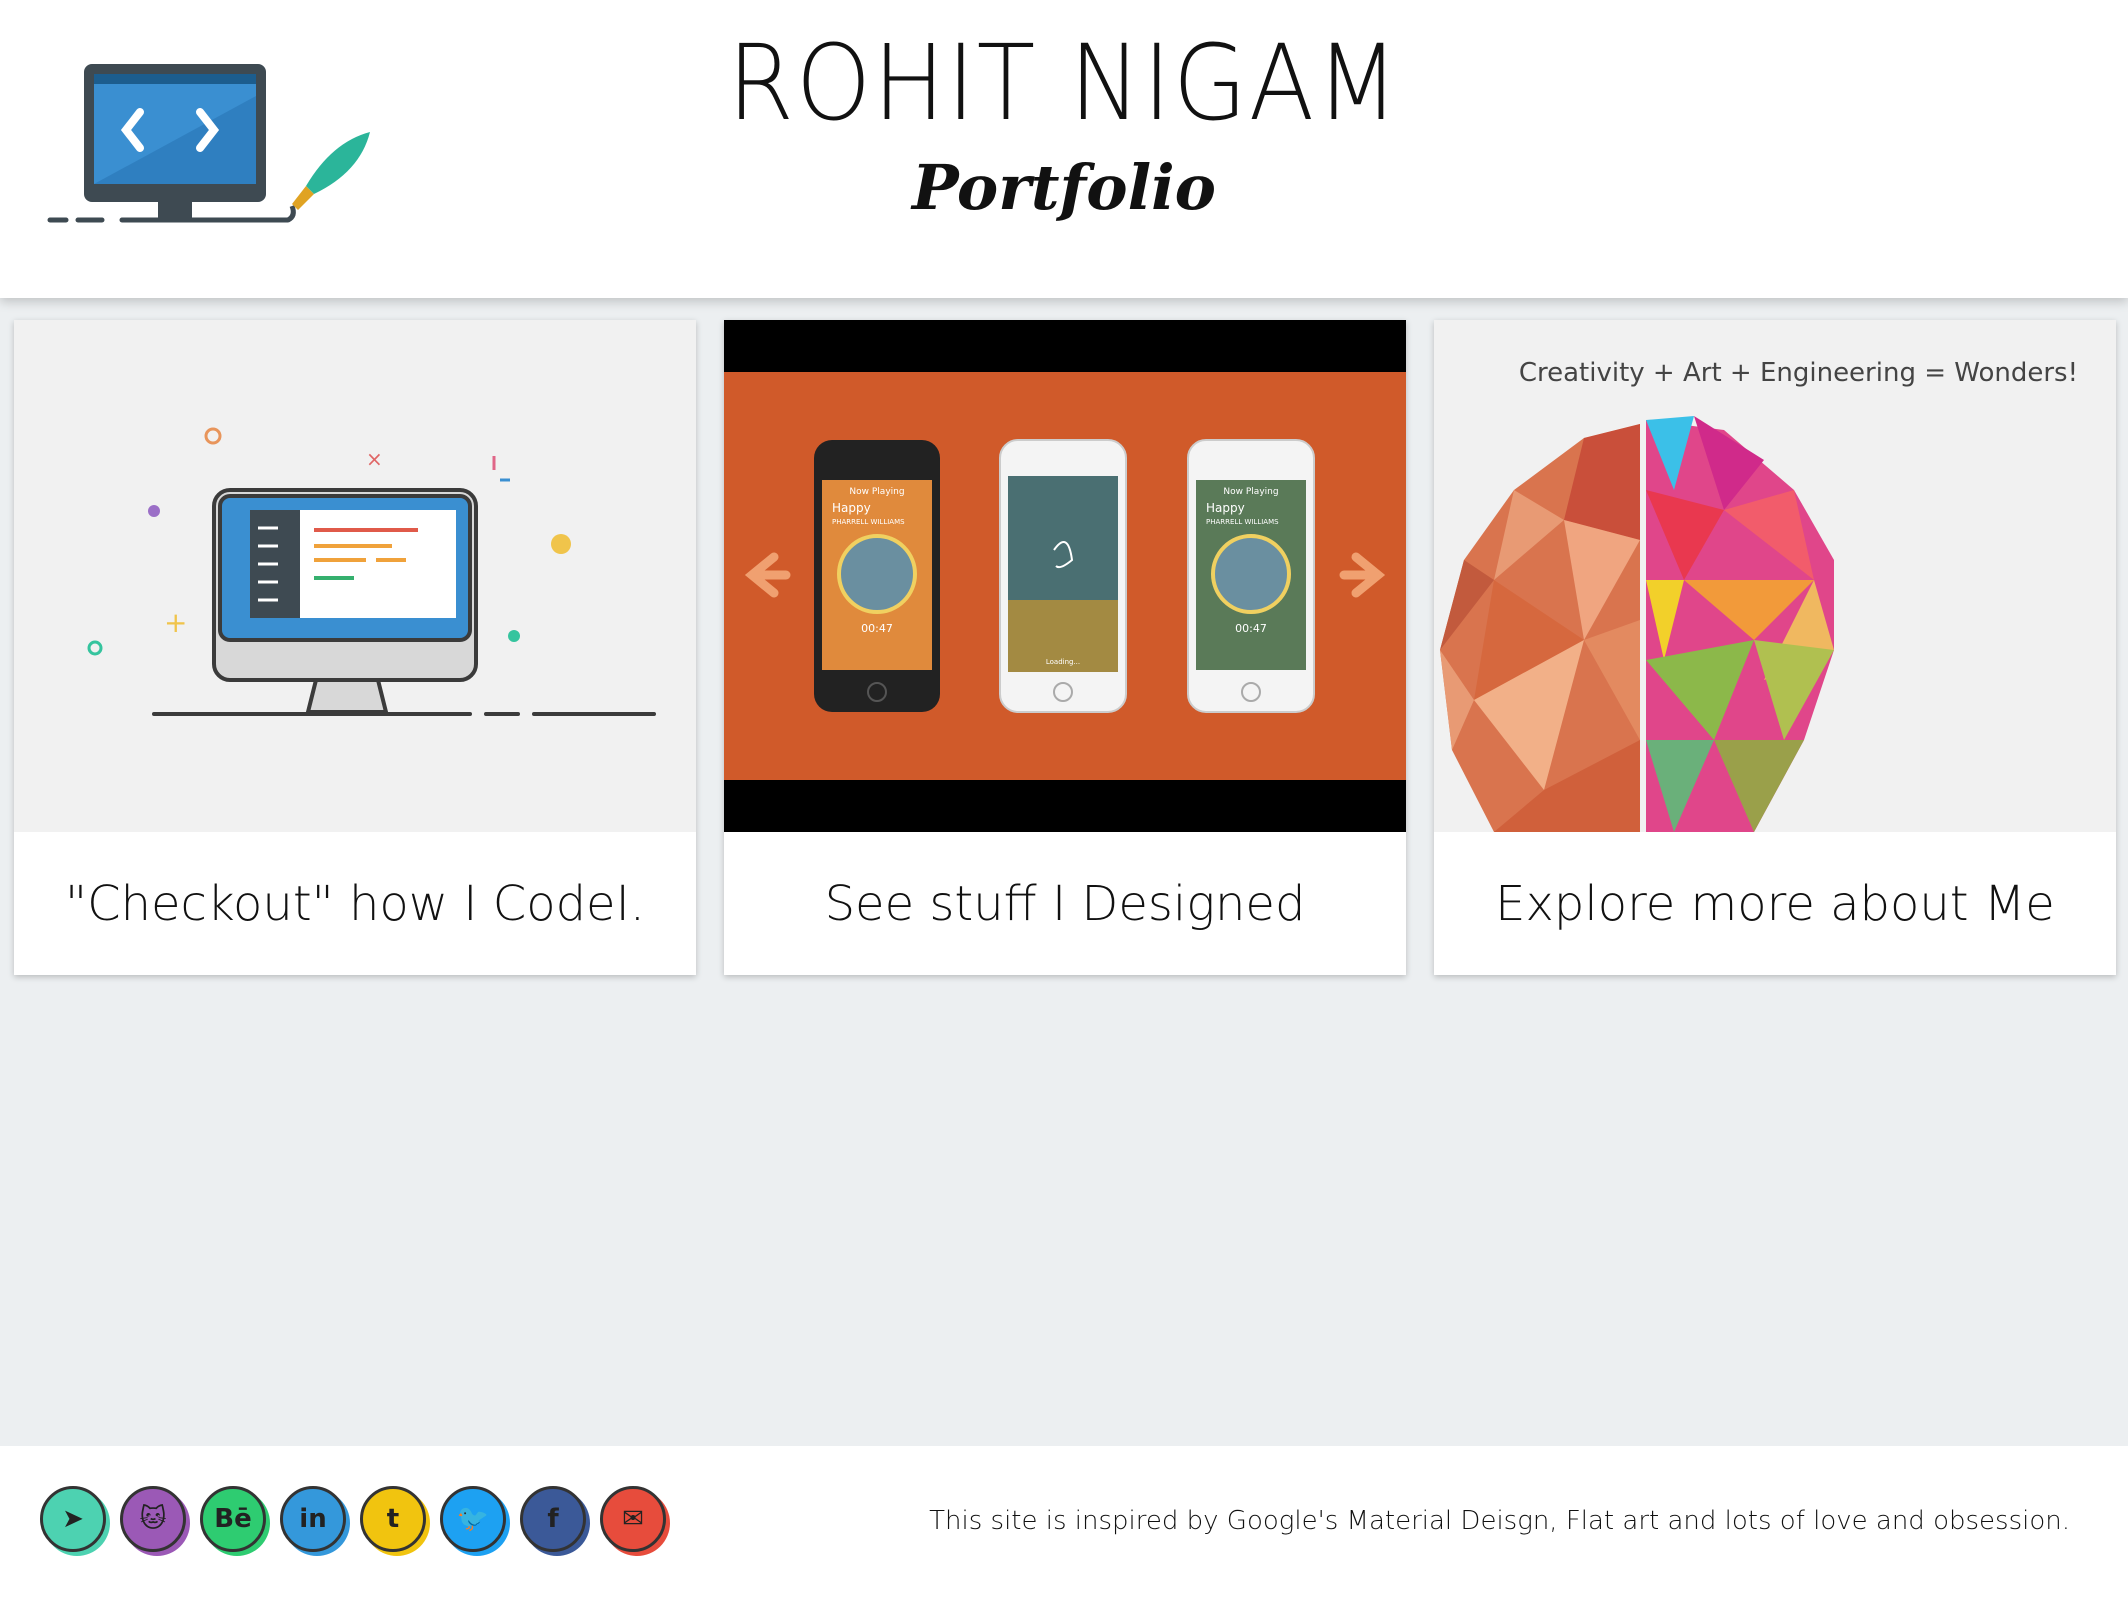 Image resolution: width=2128 pixels, height=1606 pixels. Describe the element at coordinates (553, 1519) in the screenshot. I see `facebook-icon: f` at that location.